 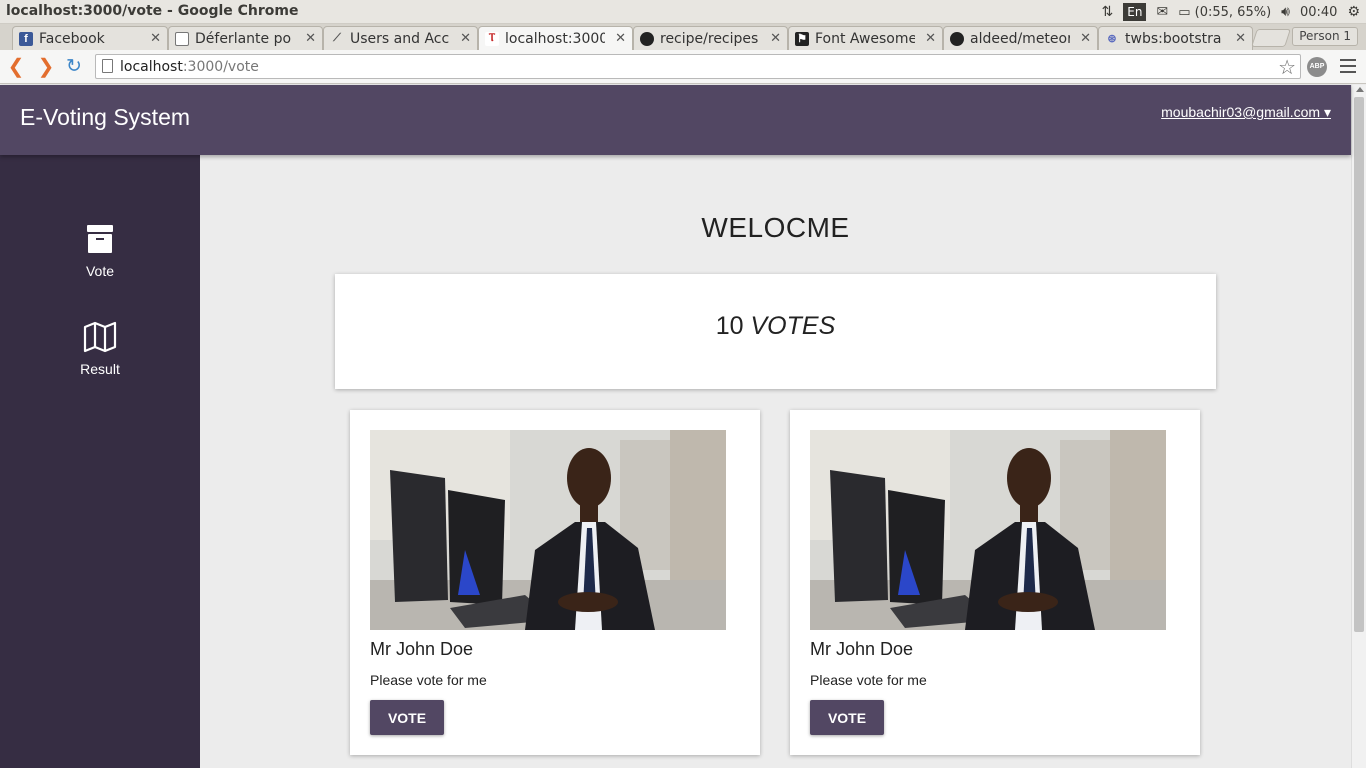 I want to click on adblock-extension-icon: ABP, so click(x=1317, y=67).